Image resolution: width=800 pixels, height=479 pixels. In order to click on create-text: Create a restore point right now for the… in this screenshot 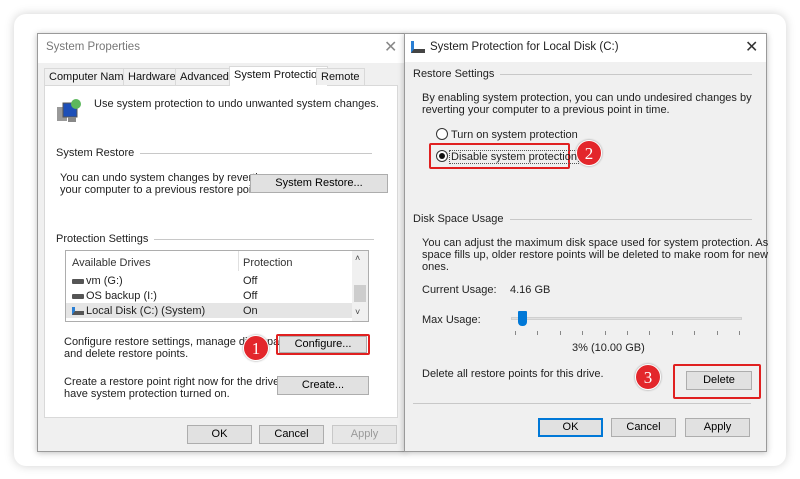, I will do `click(185, 382)`.